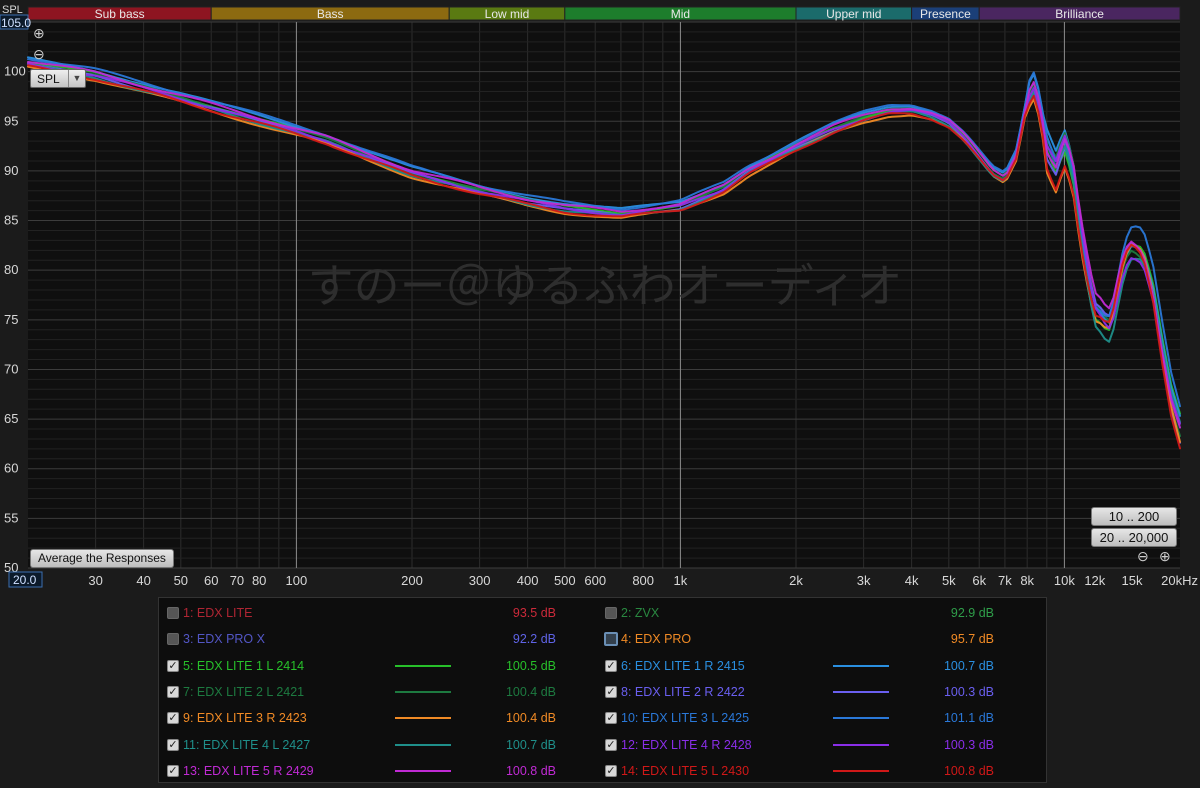 Image resolution: width=1200 pixels, height=788 pixels. What do you see at coordinates (11, 220) in the screenshot?
I see `y-tick-label: 85` at bounding box center [11, 220].